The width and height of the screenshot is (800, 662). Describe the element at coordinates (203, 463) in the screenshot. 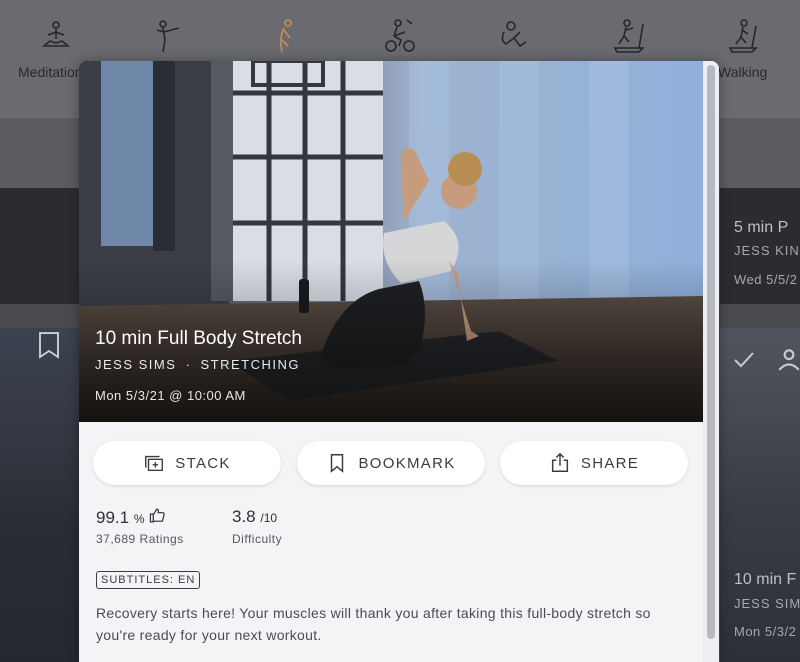

I see `stack-label: STACK` at that location.